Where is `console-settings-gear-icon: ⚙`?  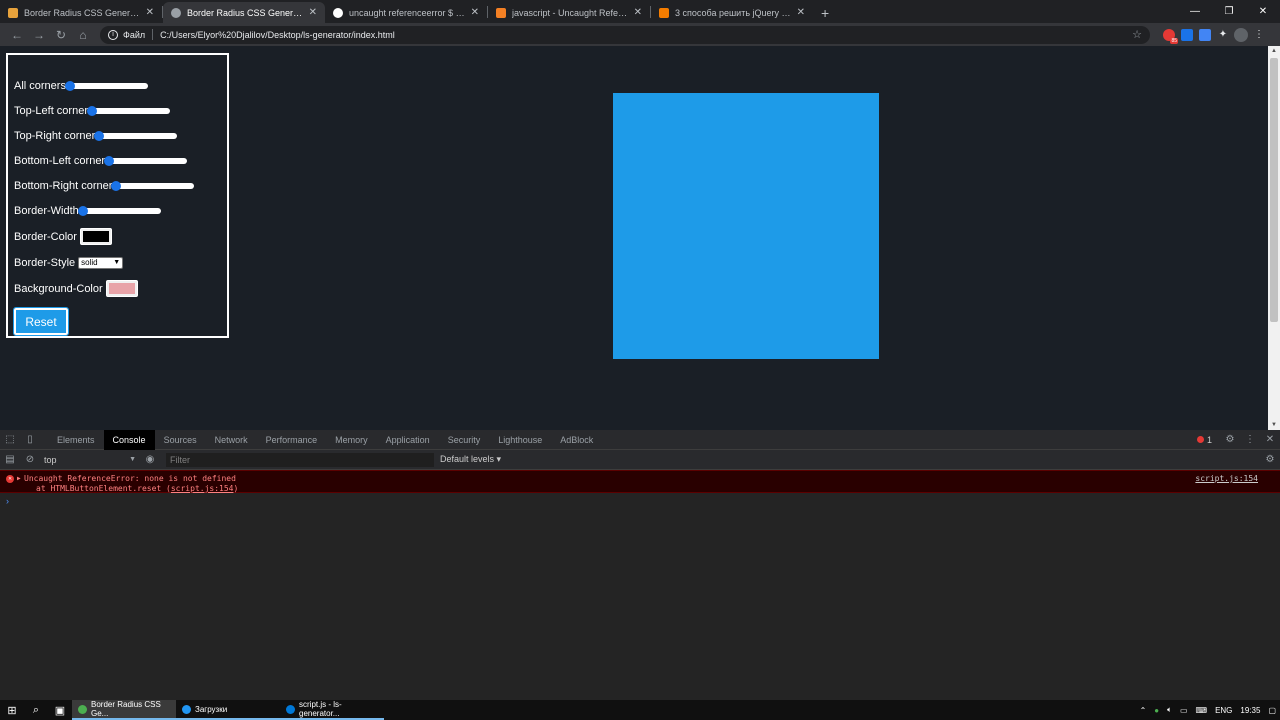
console-settings-gear-icon: ⚙ is located at coordinates (1270, 460).